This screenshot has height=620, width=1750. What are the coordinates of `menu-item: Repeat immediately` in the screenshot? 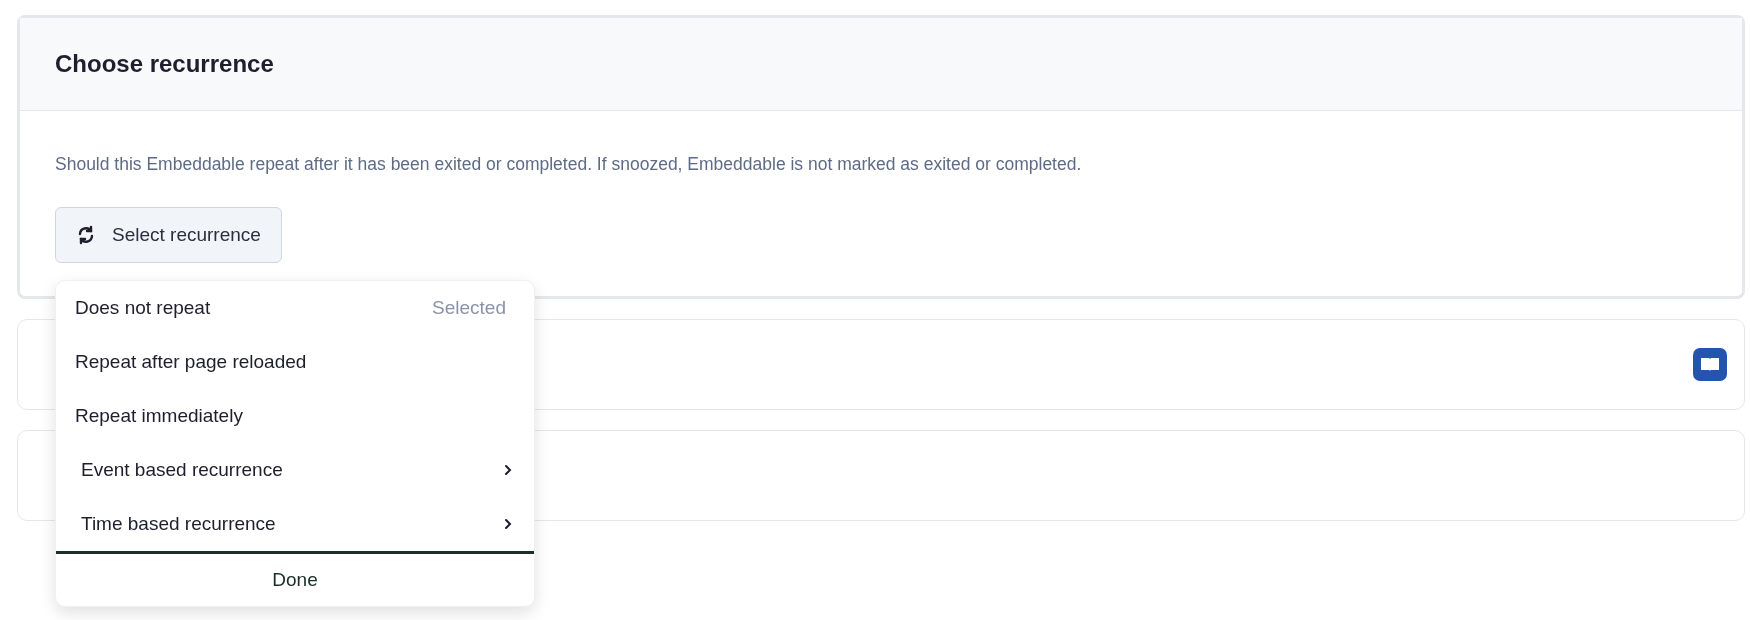 It's located at (295, 416).